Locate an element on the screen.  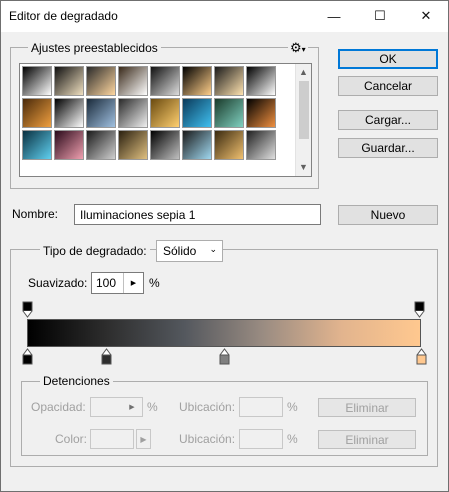
close-button: ✕ is located at coordinates (426, 16).